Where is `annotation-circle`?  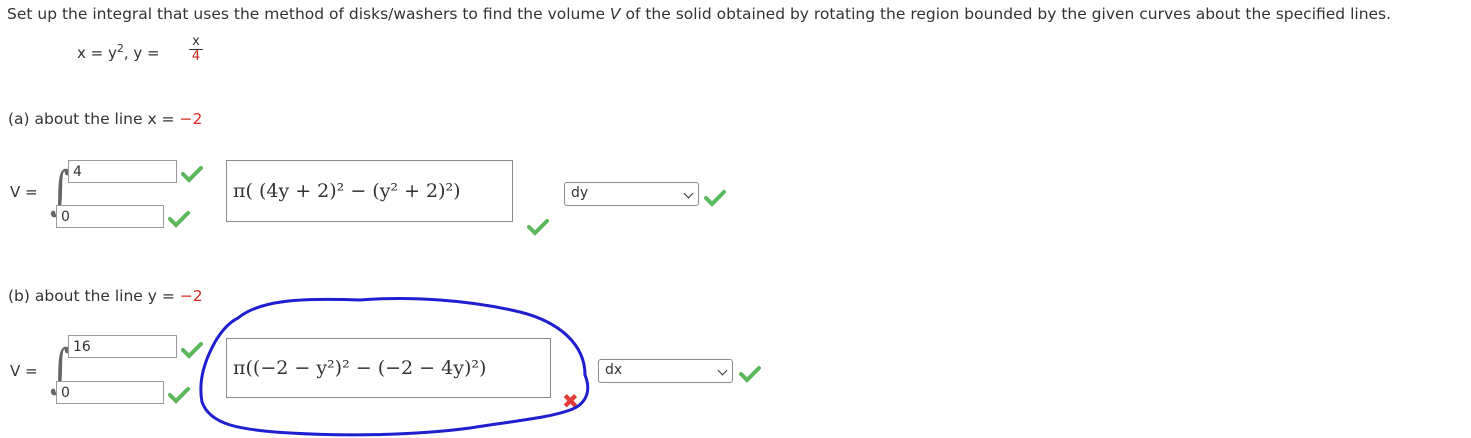 annotation-circle is located at coordinates (394, 367).